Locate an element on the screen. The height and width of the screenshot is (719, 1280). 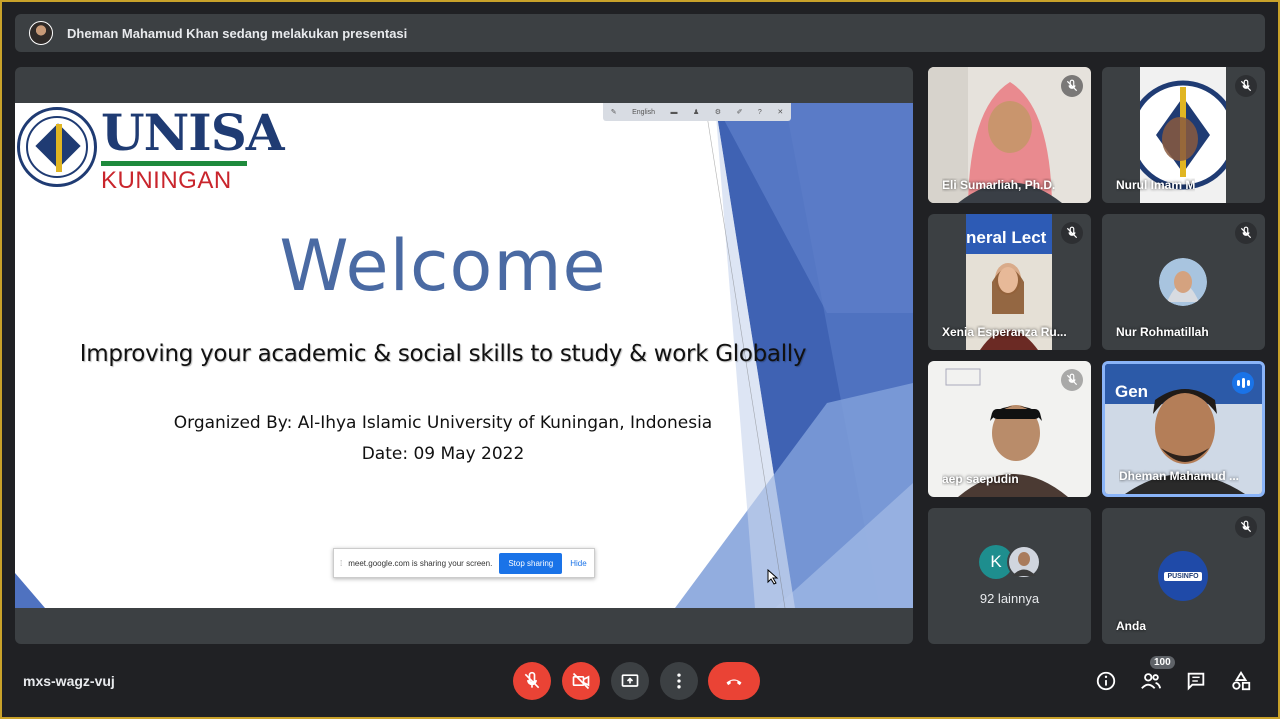
mouse-cursor-icon is located at coordinates (773, 577).